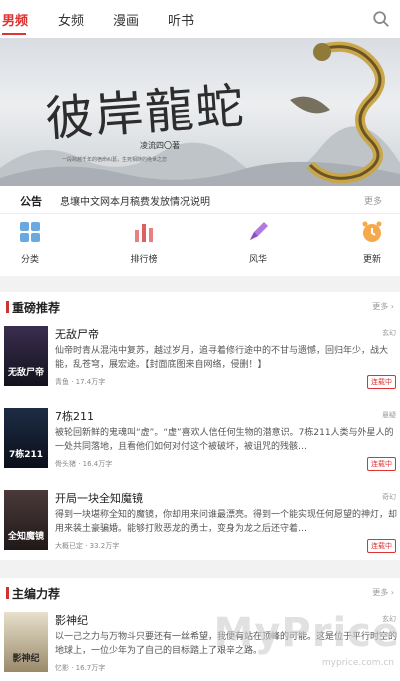 Image resolution: width=400 pixels, height=681 pixels. I want to click on book-title: 影神纪, so click(71, 620).